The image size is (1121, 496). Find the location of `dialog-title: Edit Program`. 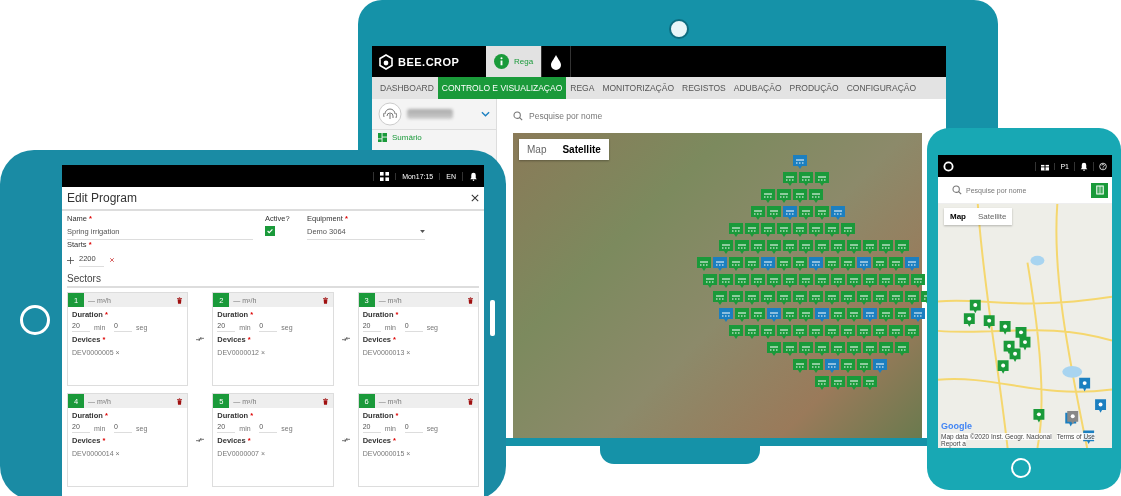

dialog-title: Edit Program is located at coordinates (102, 198).